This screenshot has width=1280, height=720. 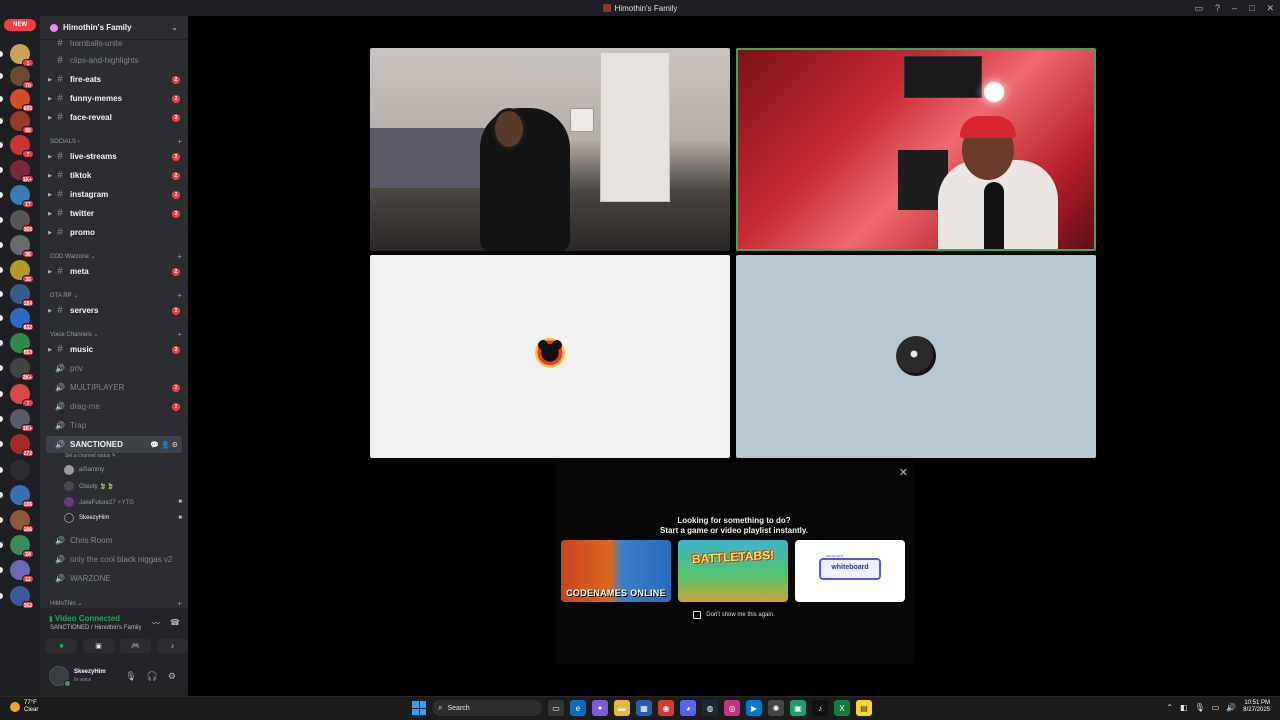 What do you see at coordinates (22, 100) in the screenshot?
I see `server-icon: 665` at bounding box center [22, 100].